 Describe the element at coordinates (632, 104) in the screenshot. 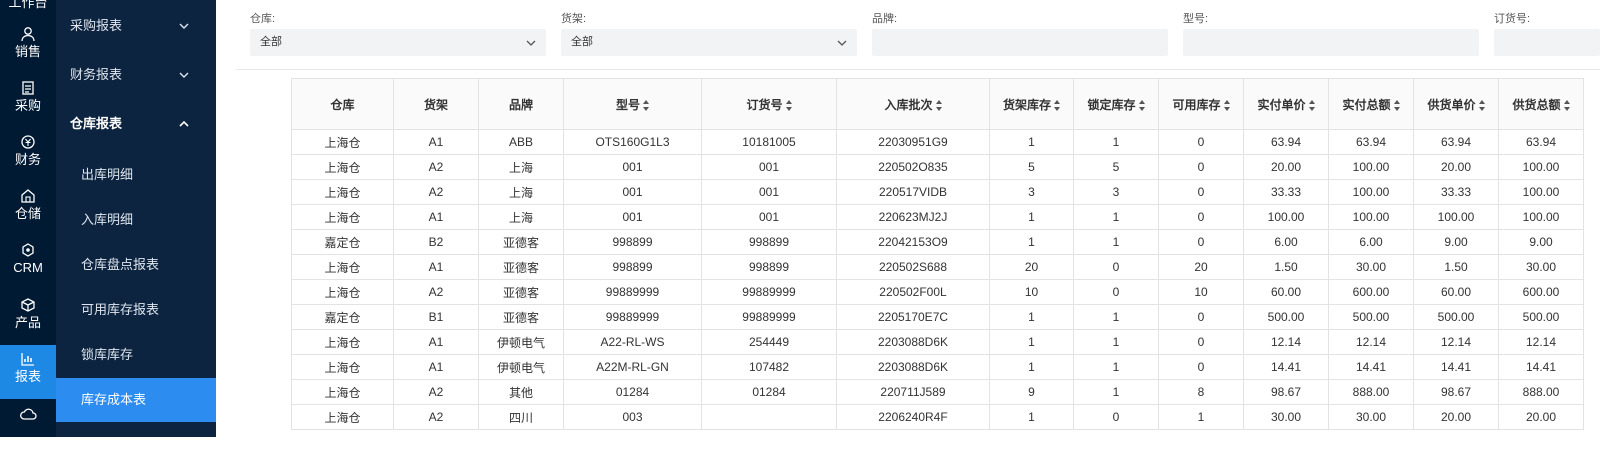

I see `column-header: 型号` at that location.